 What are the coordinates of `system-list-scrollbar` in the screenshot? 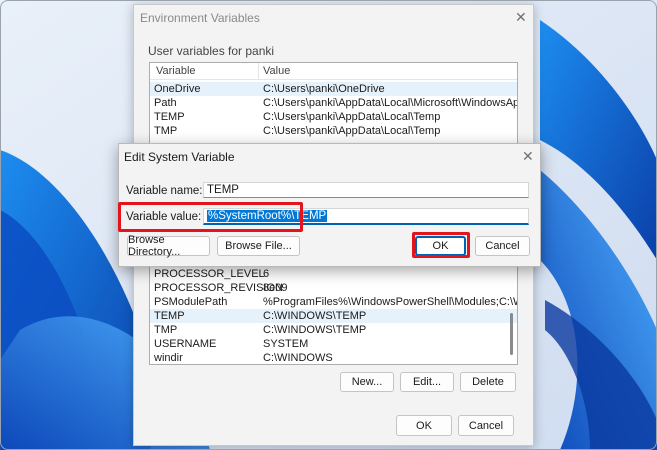 It's located at (511, 334).